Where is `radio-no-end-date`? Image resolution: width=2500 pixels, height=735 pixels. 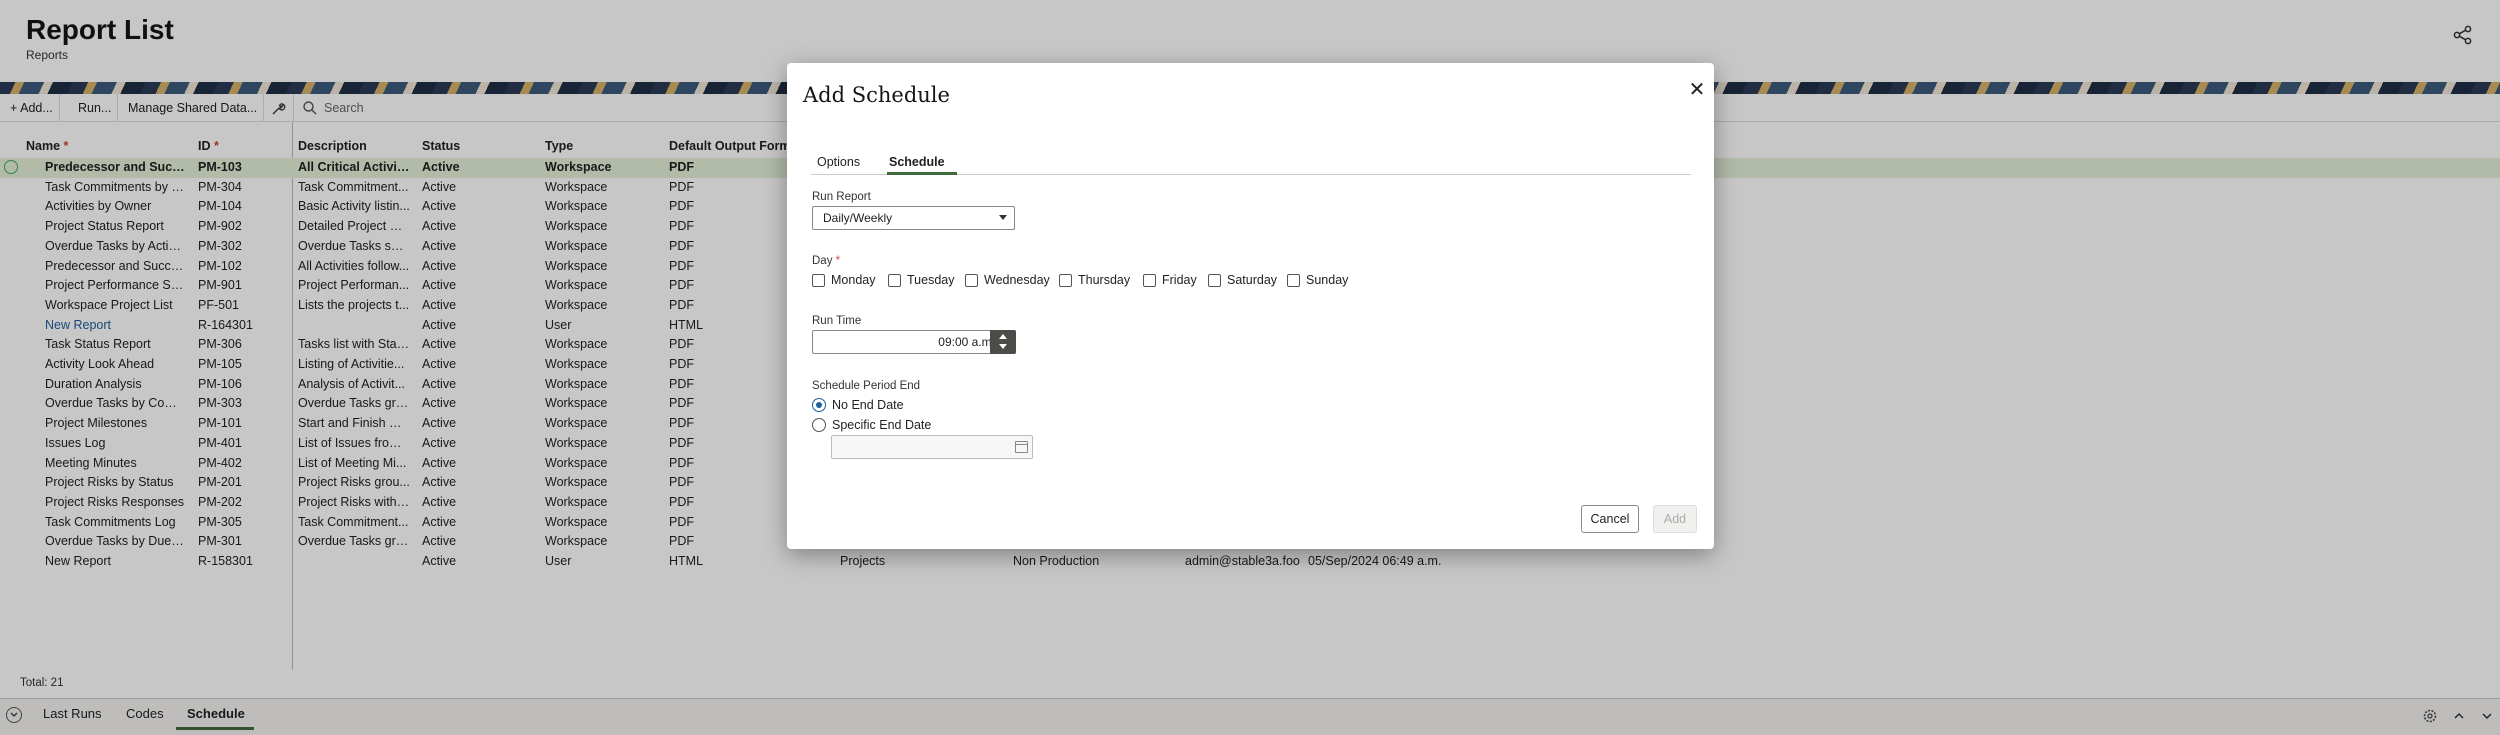 radio-no-end-date is located at coordinates (819, 405).